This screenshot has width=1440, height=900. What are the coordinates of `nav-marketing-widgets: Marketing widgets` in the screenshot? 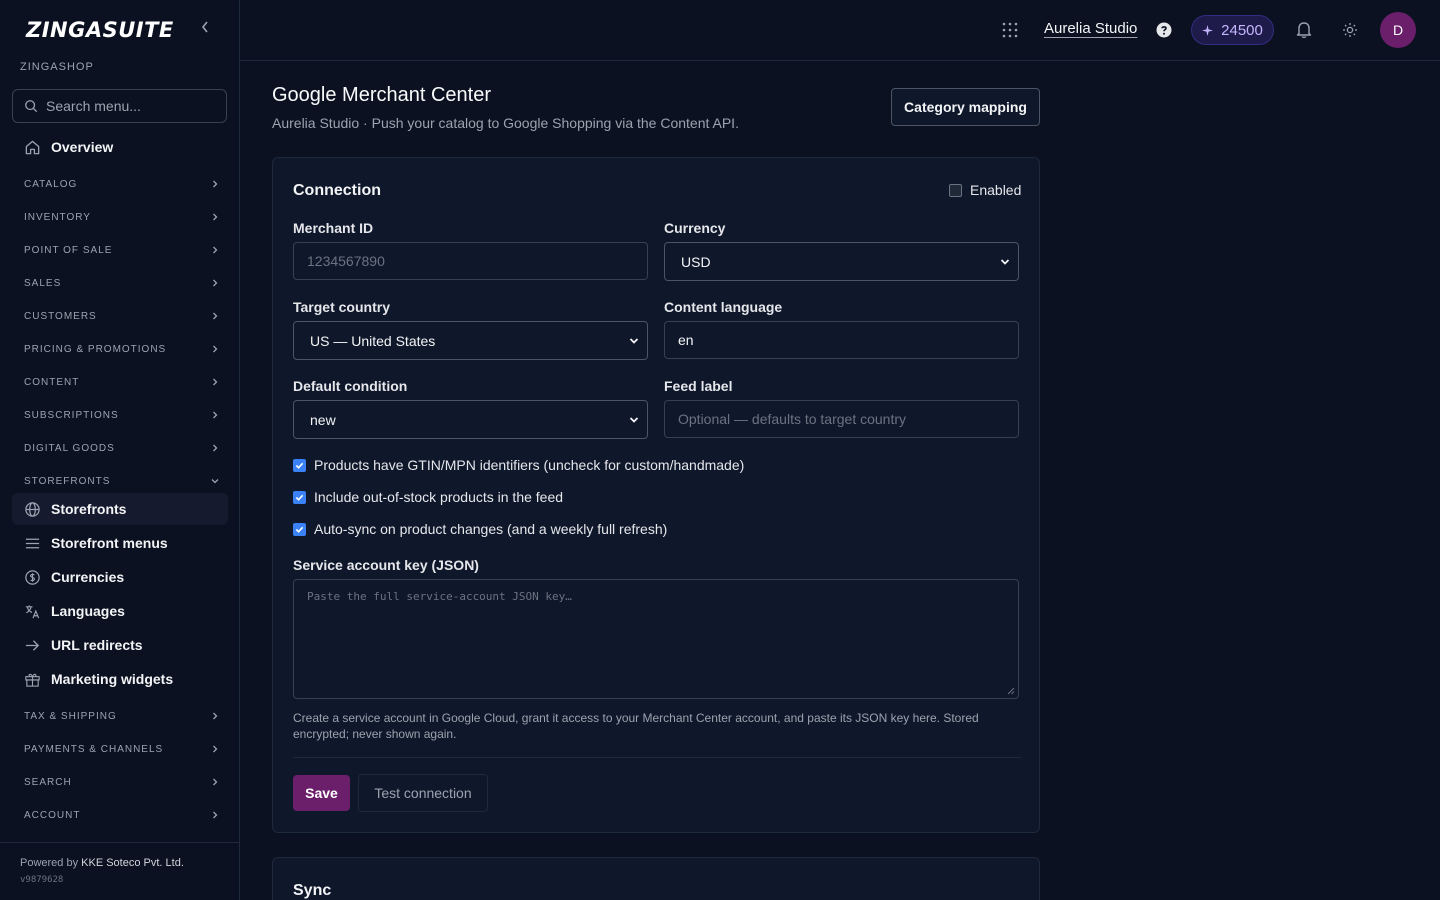 It's located at (120, 679).